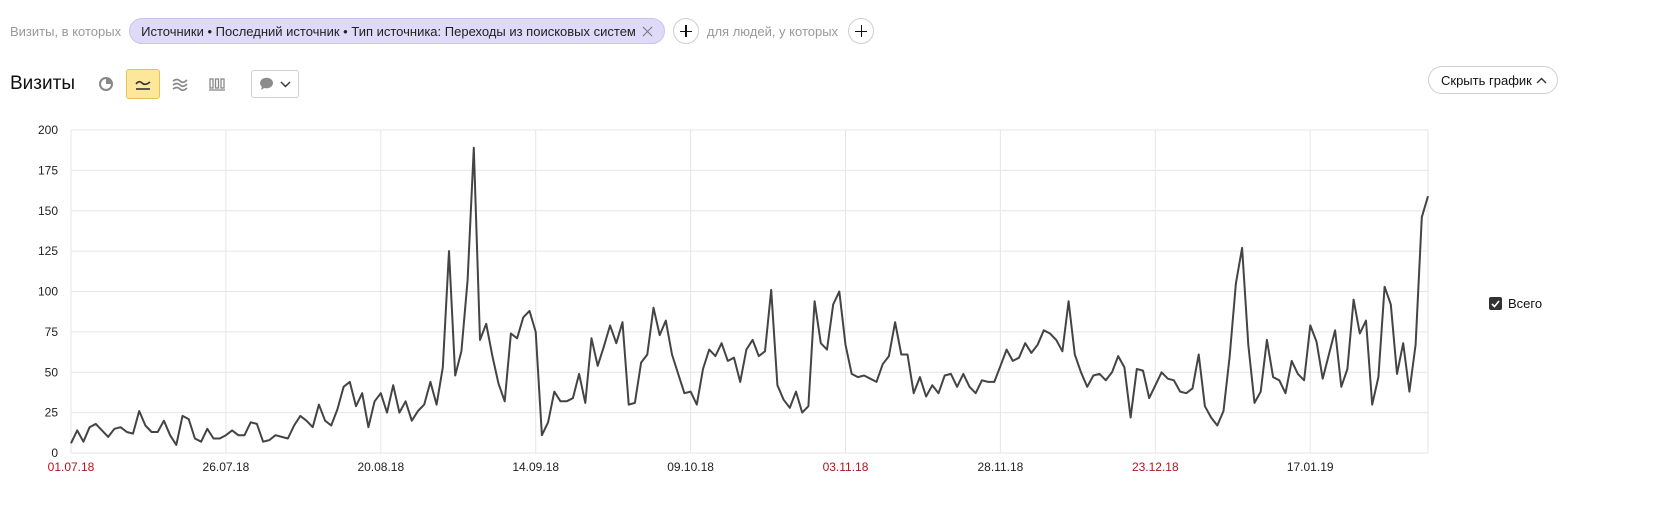  I want to click on speech-bubble-icon, so click(266, 83).